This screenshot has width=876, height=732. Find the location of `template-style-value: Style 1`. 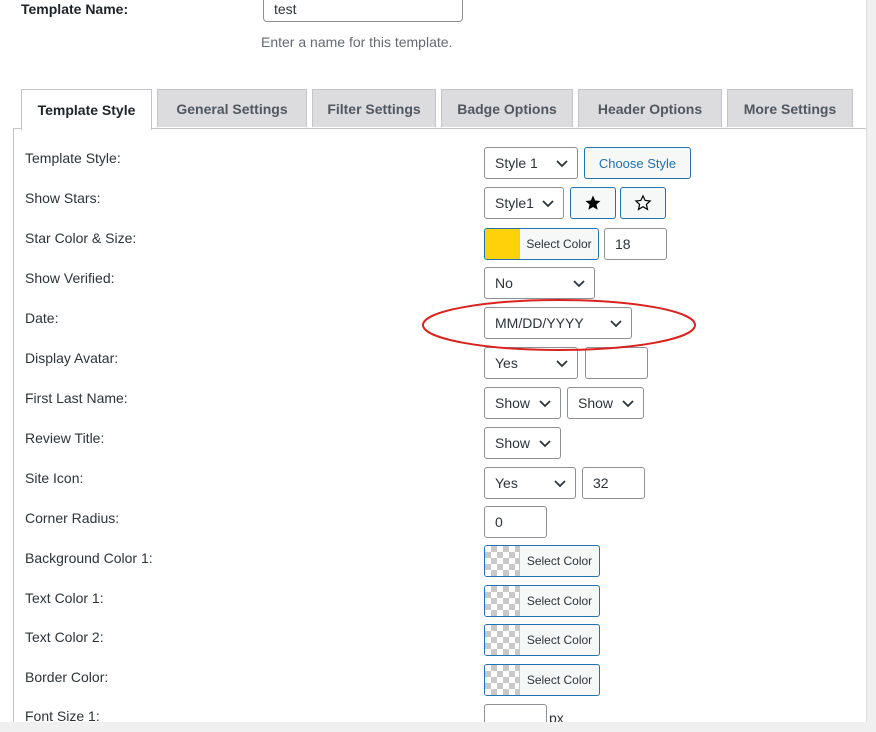

template-style-value: Style 1 is located at coordinates (516, 163).